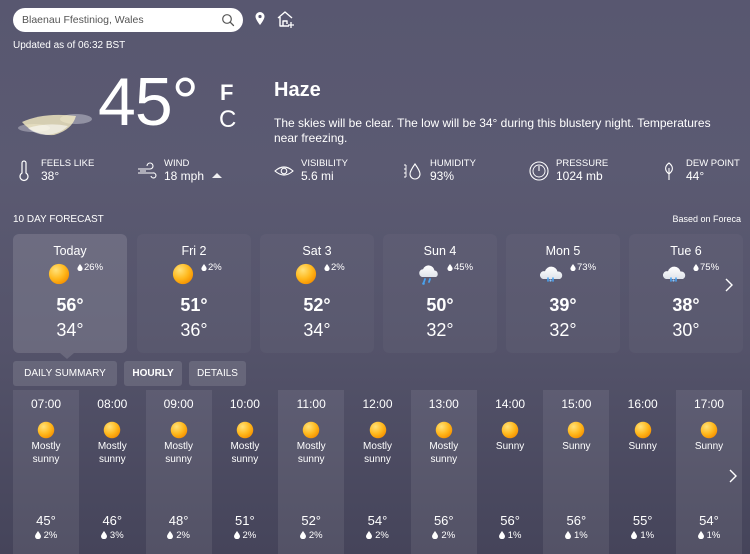  Describe the element at coordinates (58, 219) in the screenshot. I see `forecast-title: 10 DAY FORECAST` at that location.